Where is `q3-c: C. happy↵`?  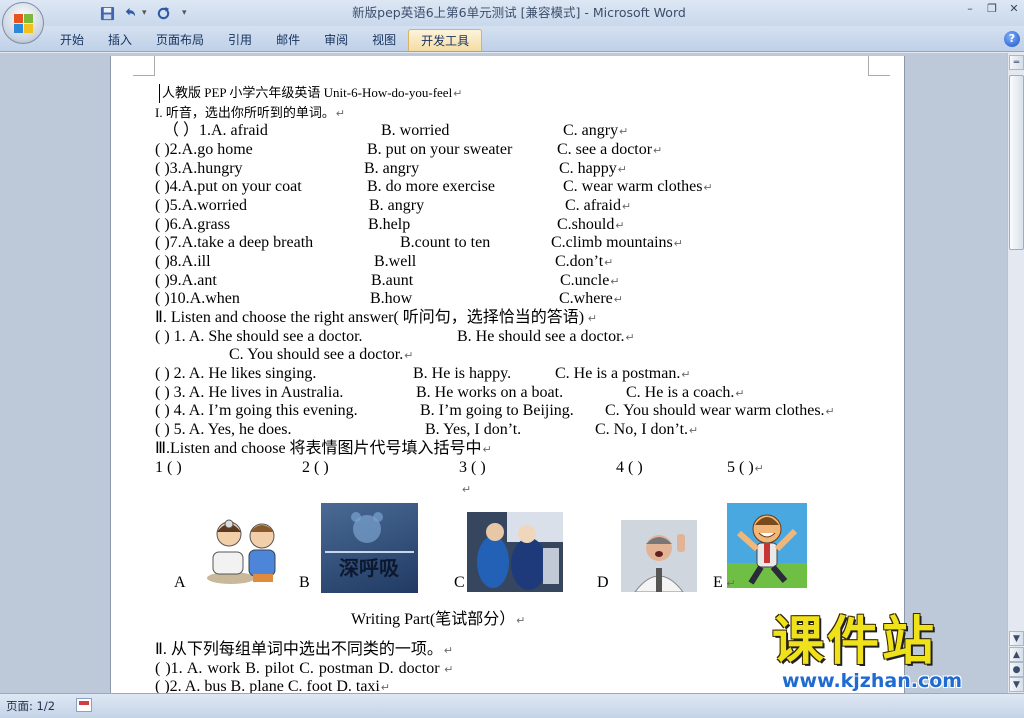
q3-c: C. happy↵ is located at coordinates (593, 168).